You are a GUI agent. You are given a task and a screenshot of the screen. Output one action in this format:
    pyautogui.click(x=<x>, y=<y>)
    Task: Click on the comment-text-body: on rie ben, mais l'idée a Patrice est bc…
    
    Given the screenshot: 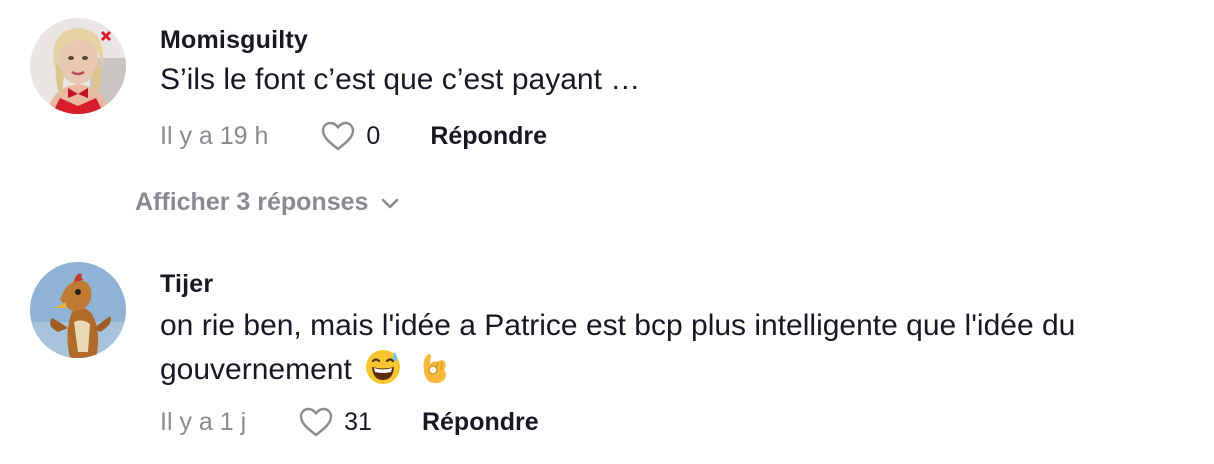 What is the action you would take?
    pyautogui.click(x=618, y=347)
    